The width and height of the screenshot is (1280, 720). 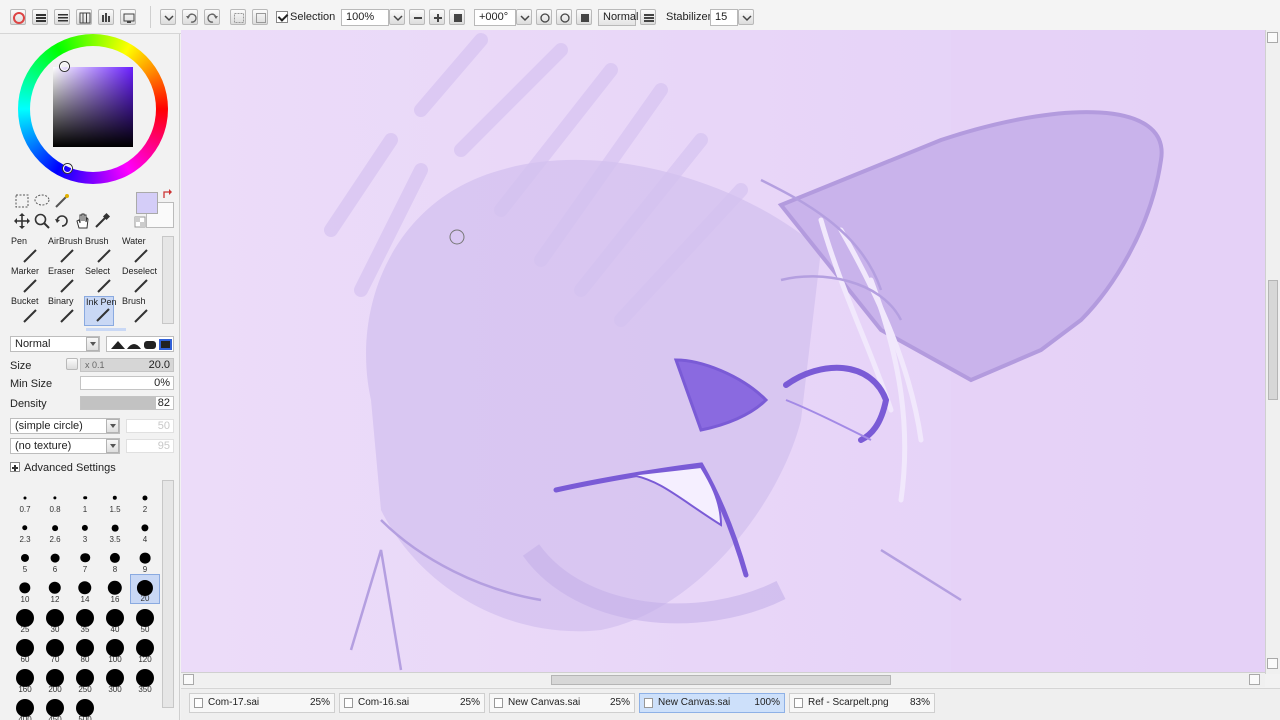 What do you see at coordinates (25, 589) in the screenshot?
I see `brush-size-option: 10` at bounding box center [25, 589].